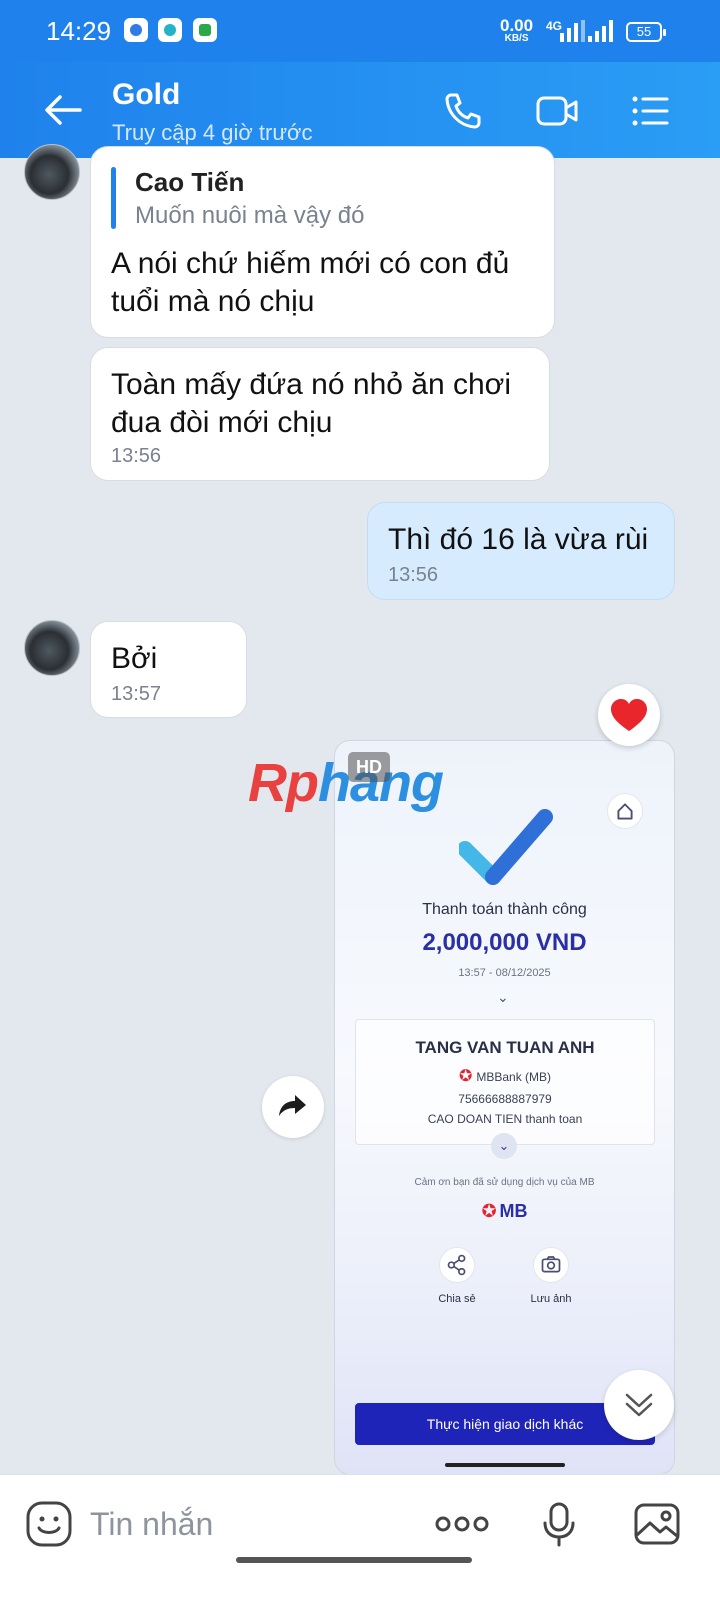 Image resolution: width=720 pixels, height=1600 pixels. Describe the element at coordinates (503, 997) in the screenshot. I see `chevron-double-down-icon: ⌄` at that location.